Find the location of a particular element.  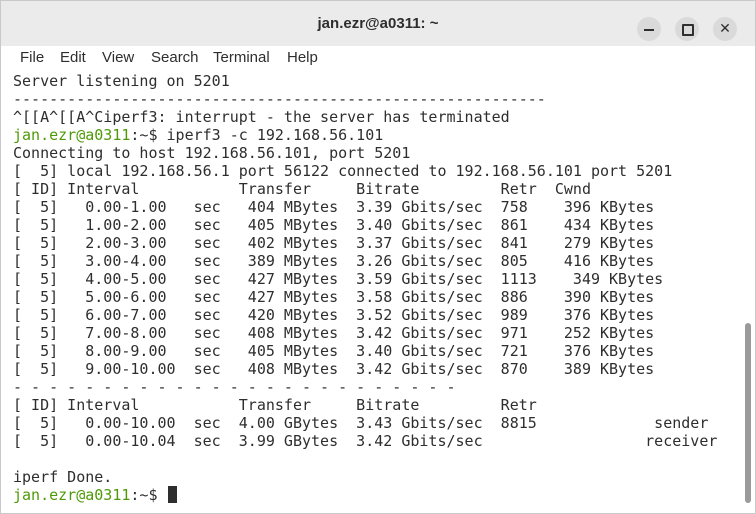

title-bar: jan.ezr@a0311: ~ ✕ is located at coordinates (378, 24).